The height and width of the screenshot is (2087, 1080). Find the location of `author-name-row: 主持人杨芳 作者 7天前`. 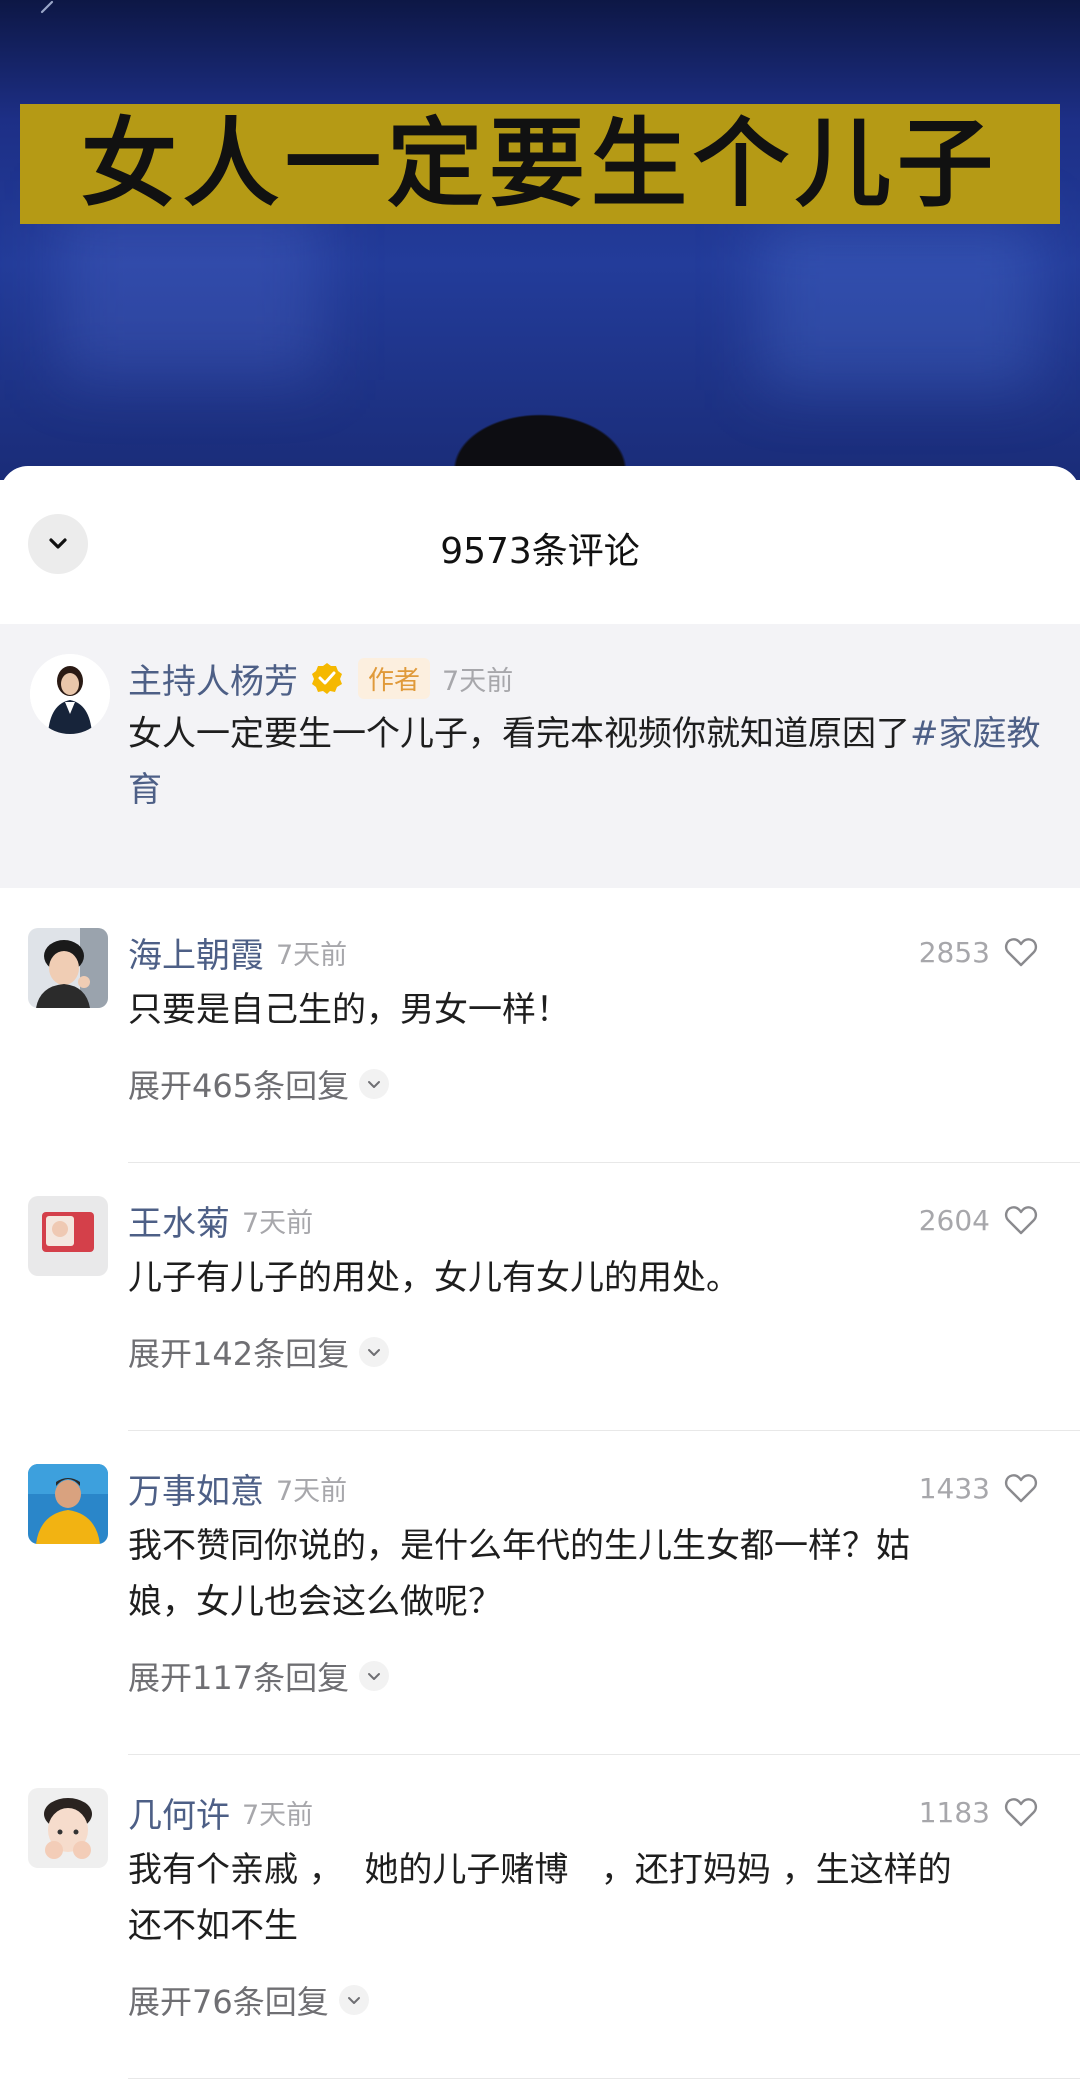

author-name-row: 主持人杨芳 作者 7天前 is located at coordinates (321, 678).